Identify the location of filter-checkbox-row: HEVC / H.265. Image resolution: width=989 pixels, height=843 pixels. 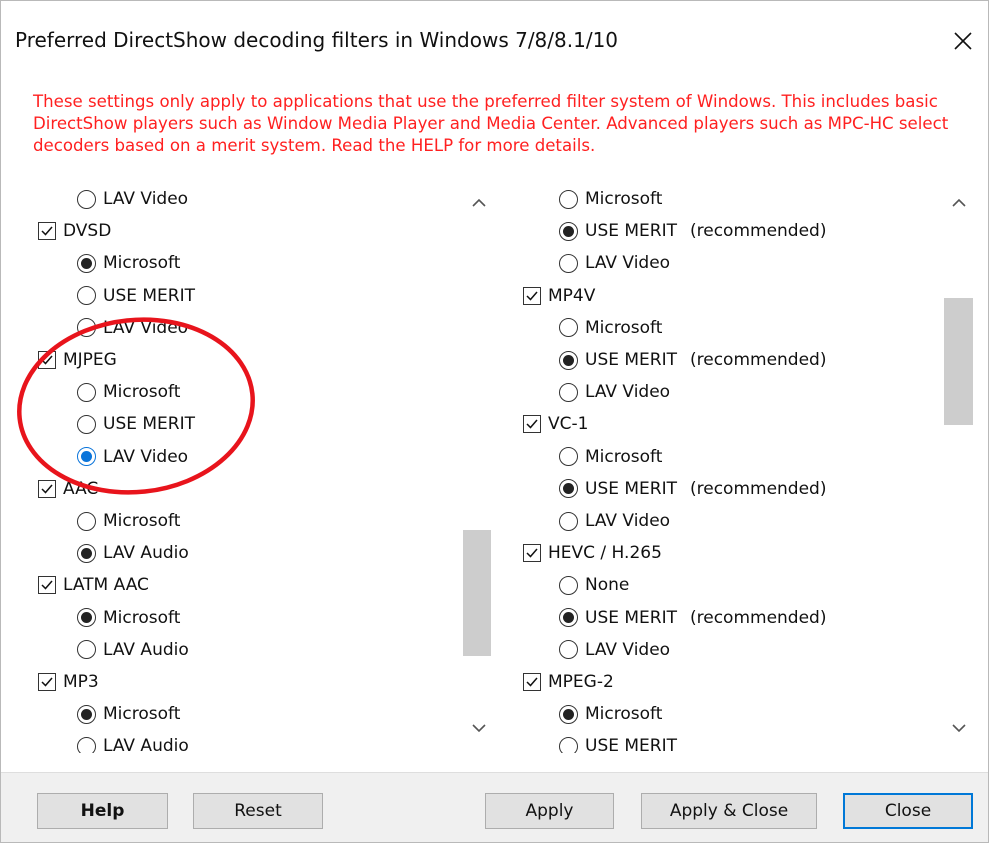
(592, 553).